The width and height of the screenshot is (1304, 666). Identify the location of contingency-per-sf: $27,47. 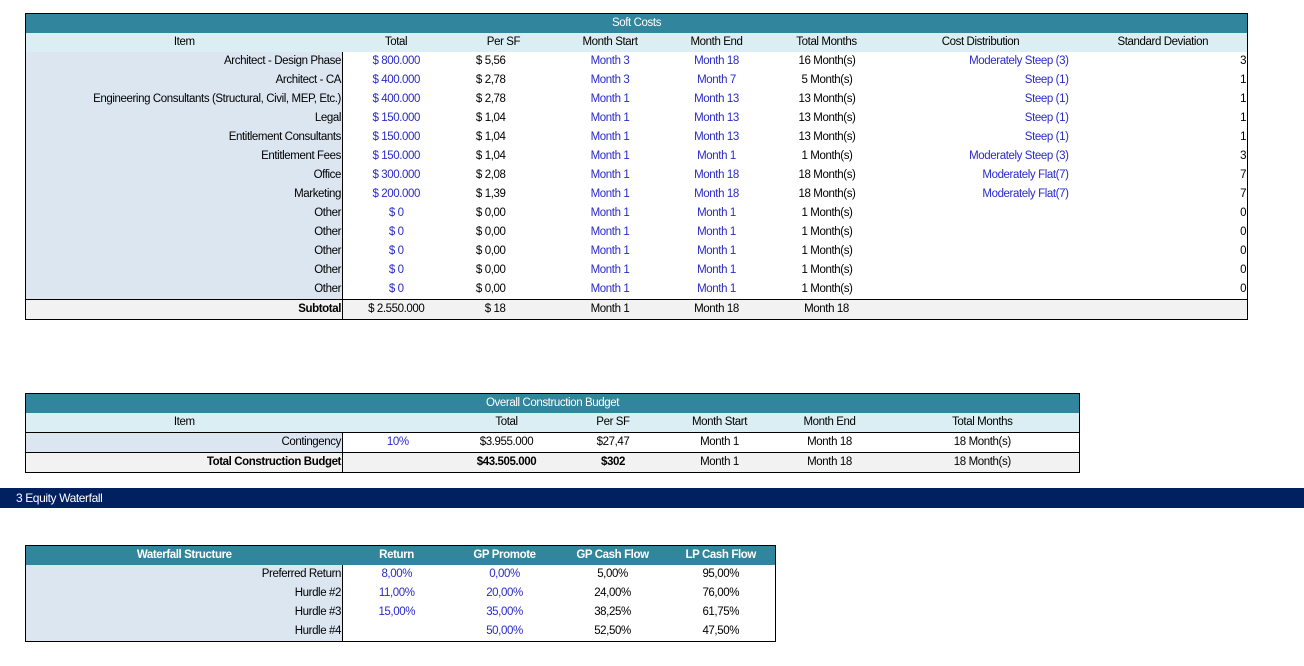
(613, 442).